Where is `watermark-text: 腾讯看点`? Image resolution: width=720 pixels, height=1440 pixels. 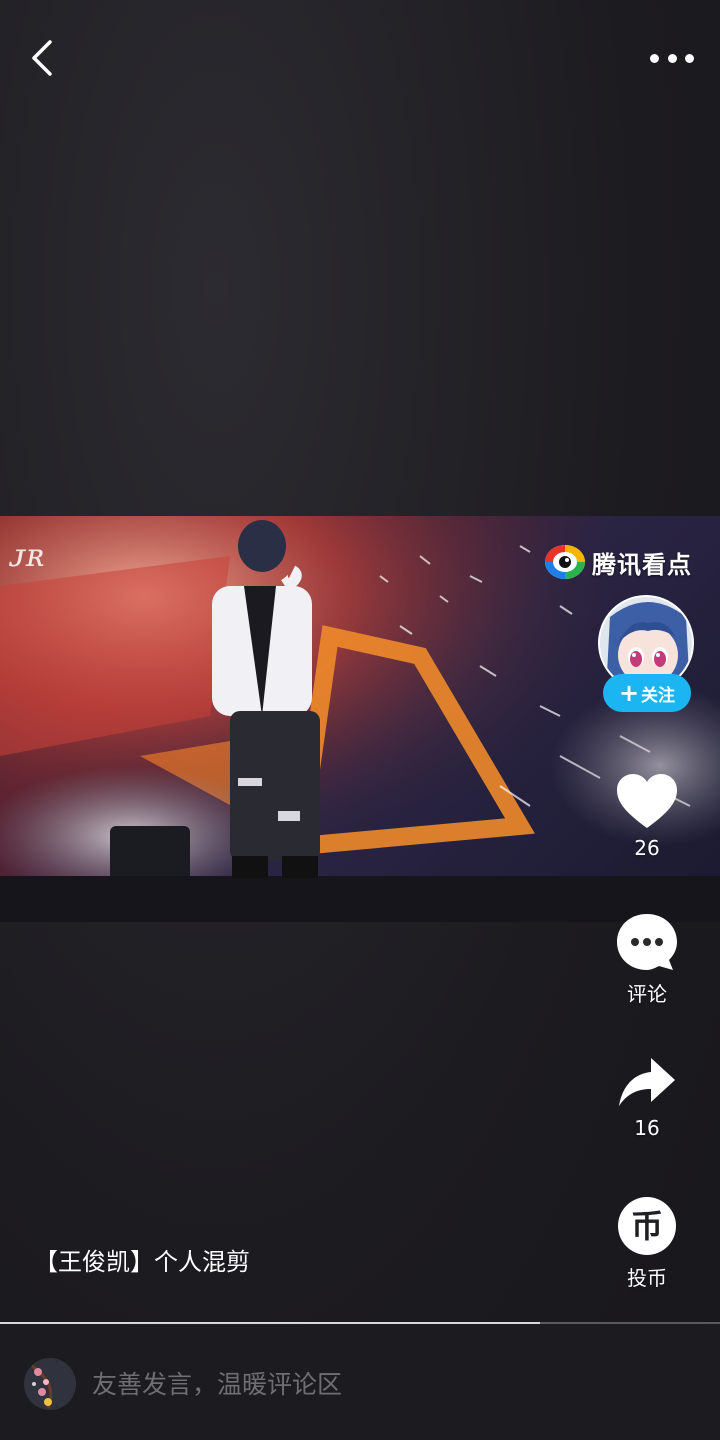
watermark-text: 腾讯看点 is located at coordinates (642, 564).